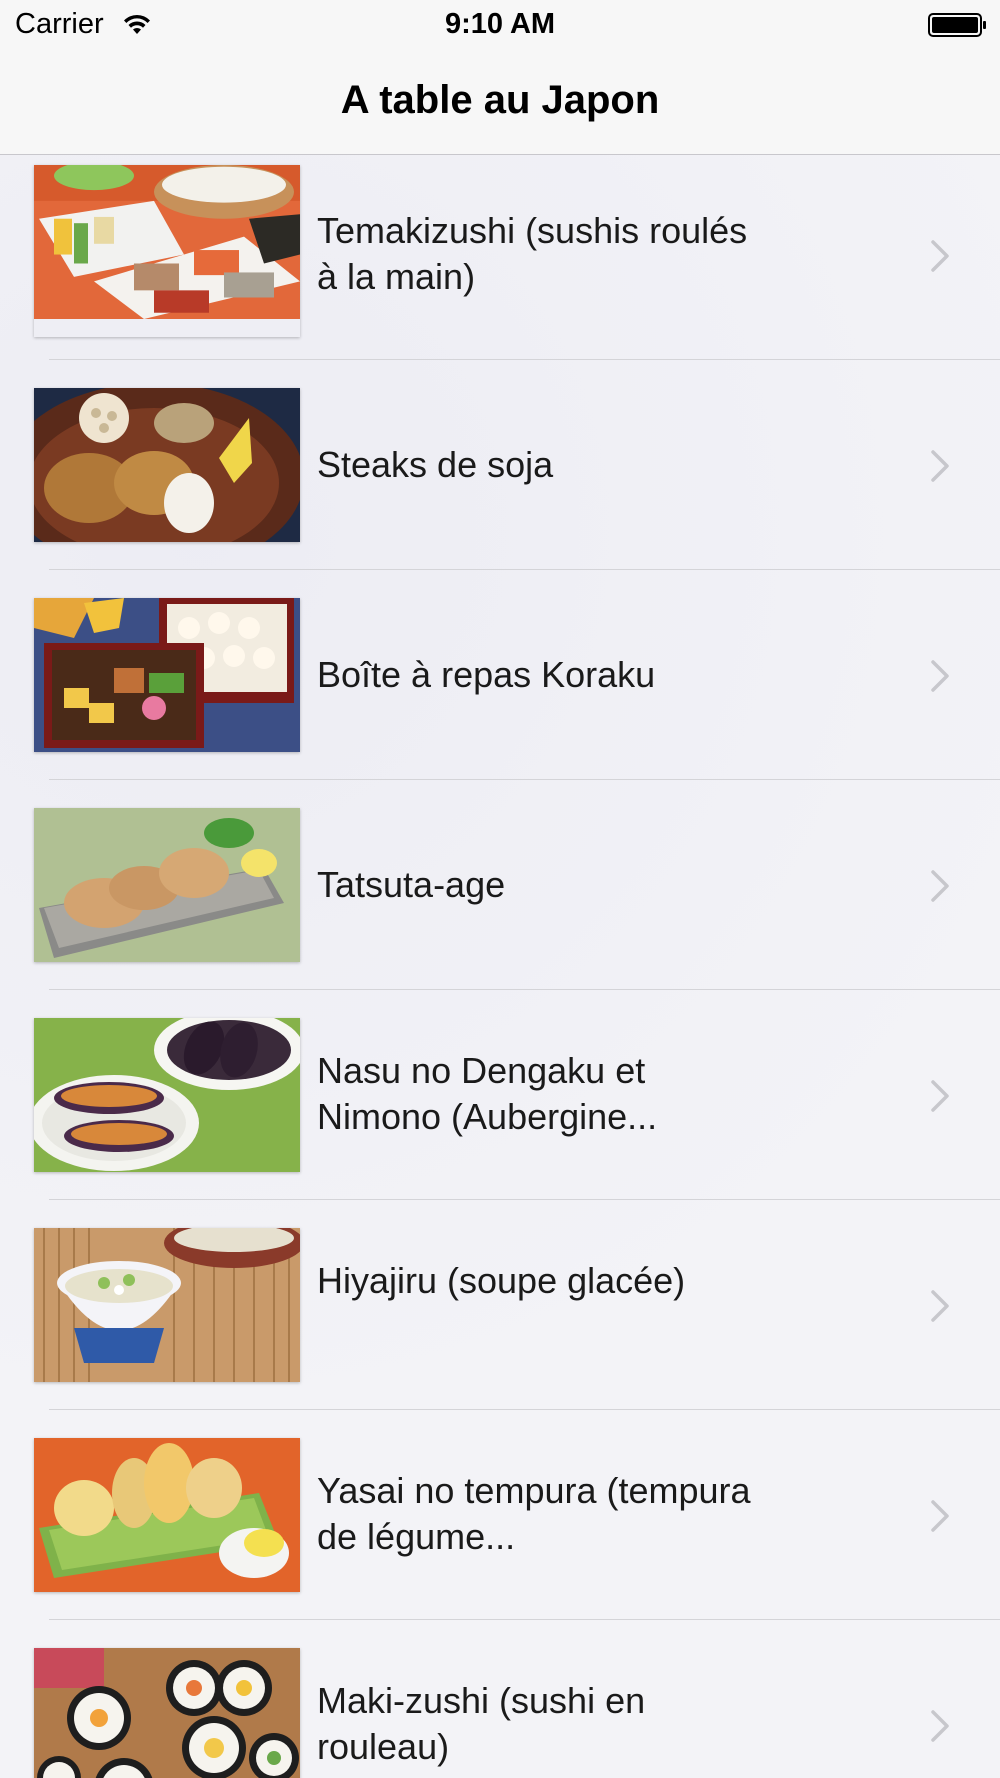 Image resolution: width=1000 pixels, height=1778 pixels. I want to click on recipe-title: Temakizushi (sushis roulés à la main), so click(532, 253).